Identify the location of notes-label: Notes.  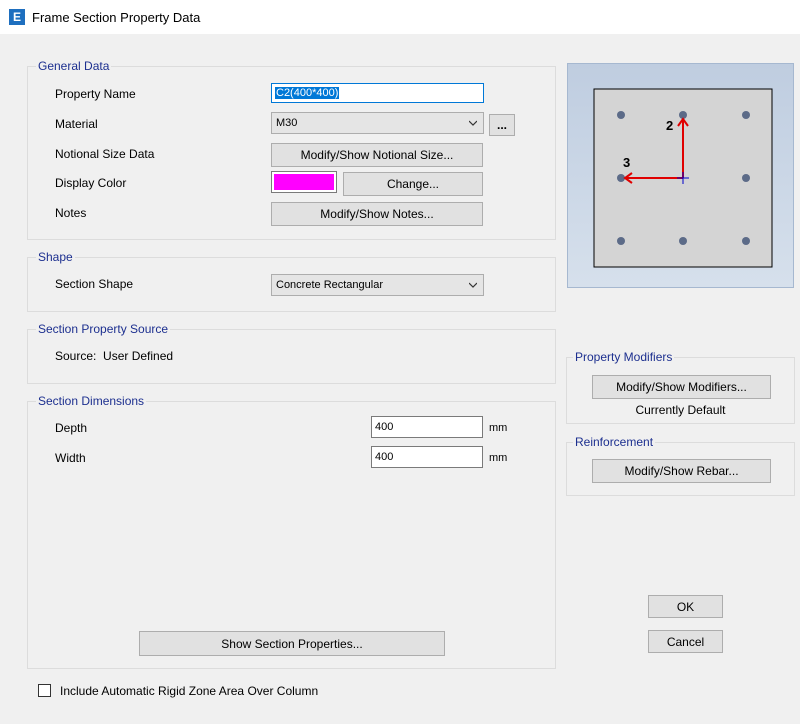
(71, 213).